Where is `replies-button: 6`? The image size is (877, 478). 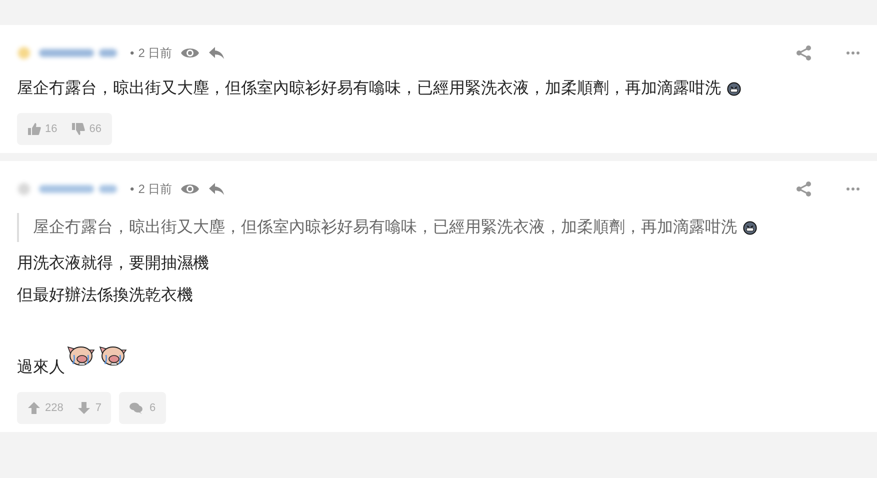 replies-button: 6 is located at coordinates (142, 408).